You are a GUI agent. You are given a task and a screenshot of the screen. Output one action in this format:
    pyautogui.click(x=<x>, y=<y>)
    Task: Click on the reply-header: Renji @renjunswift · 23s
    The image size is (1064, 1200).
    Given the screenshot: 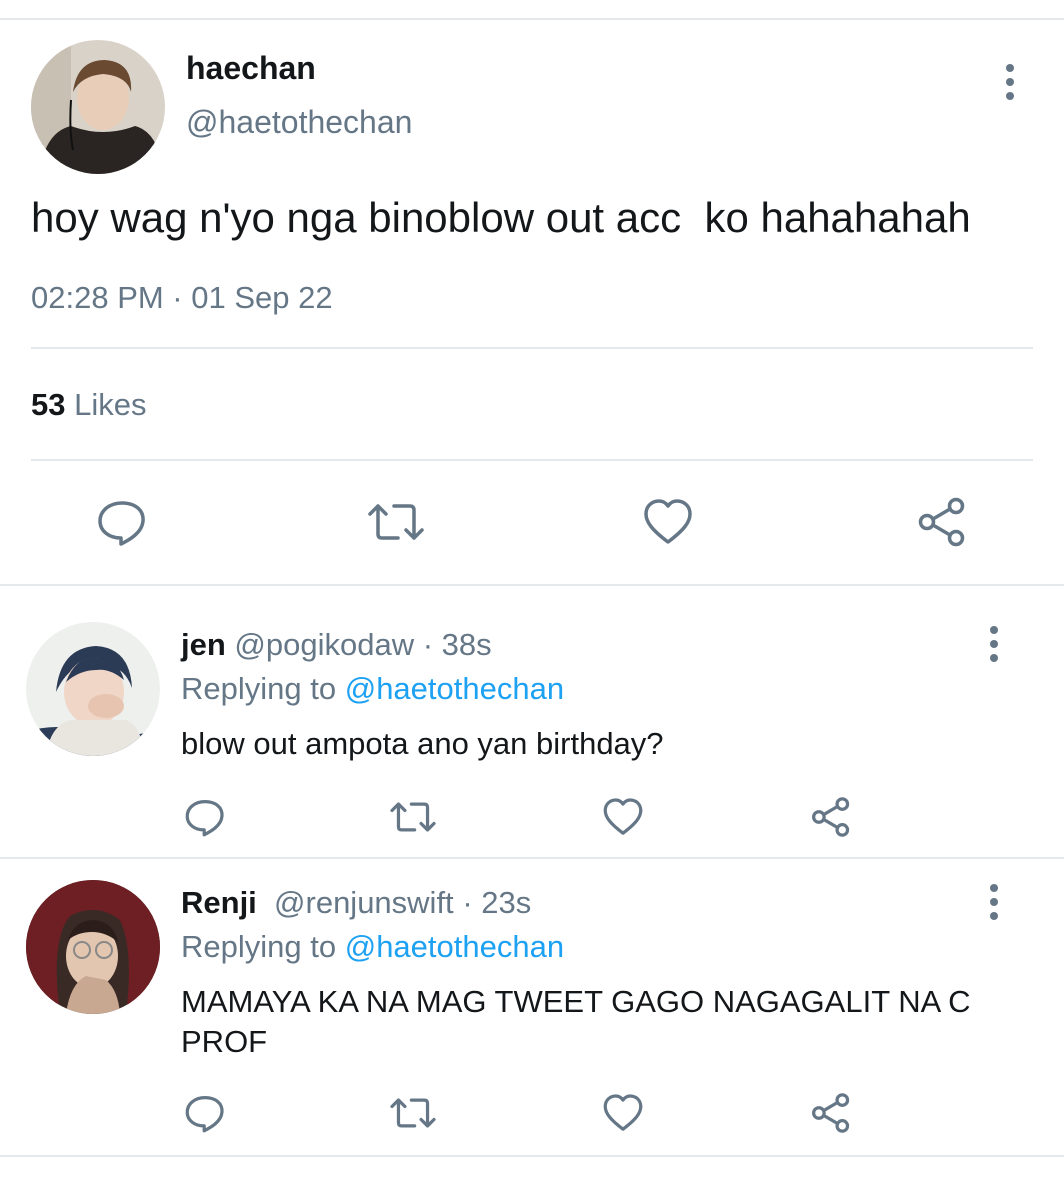 What is the action you would take?
    pyautogui.click(x=356, y=903)
    